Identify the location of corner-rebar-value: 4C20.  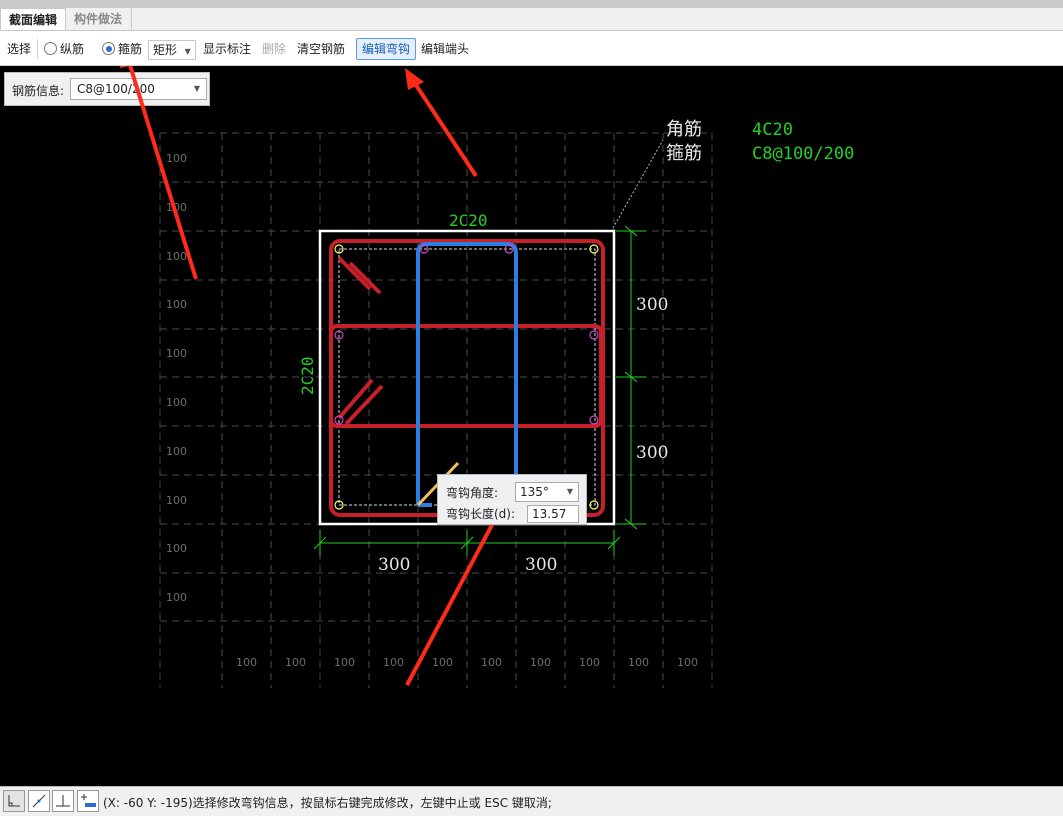
(772, 130).